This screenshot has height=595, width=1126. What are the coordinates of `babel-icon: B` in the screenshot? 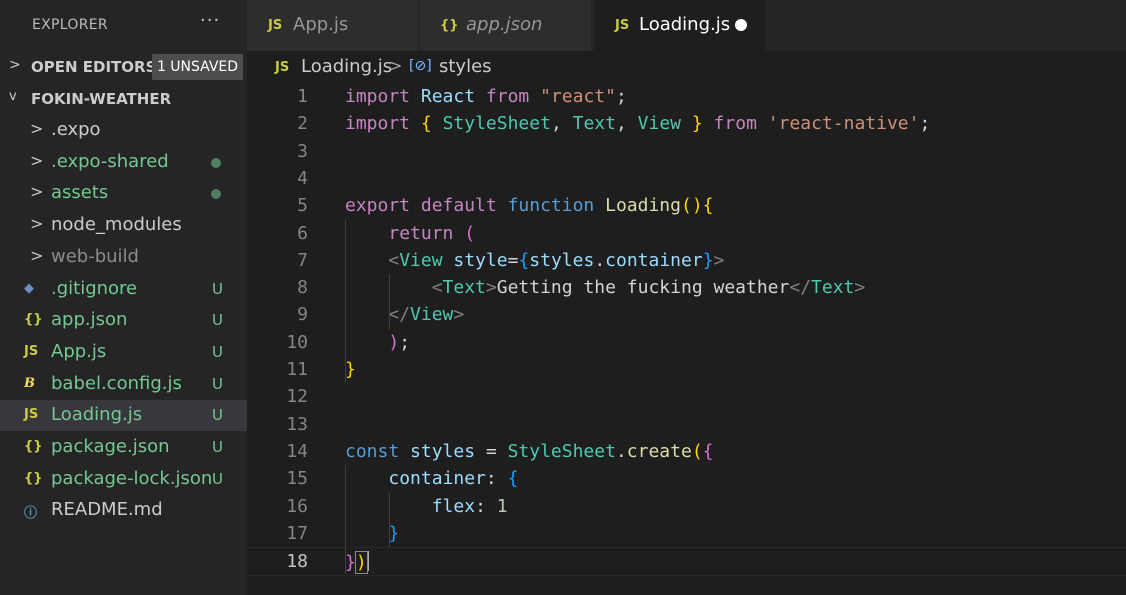 It's located at (29, 383).